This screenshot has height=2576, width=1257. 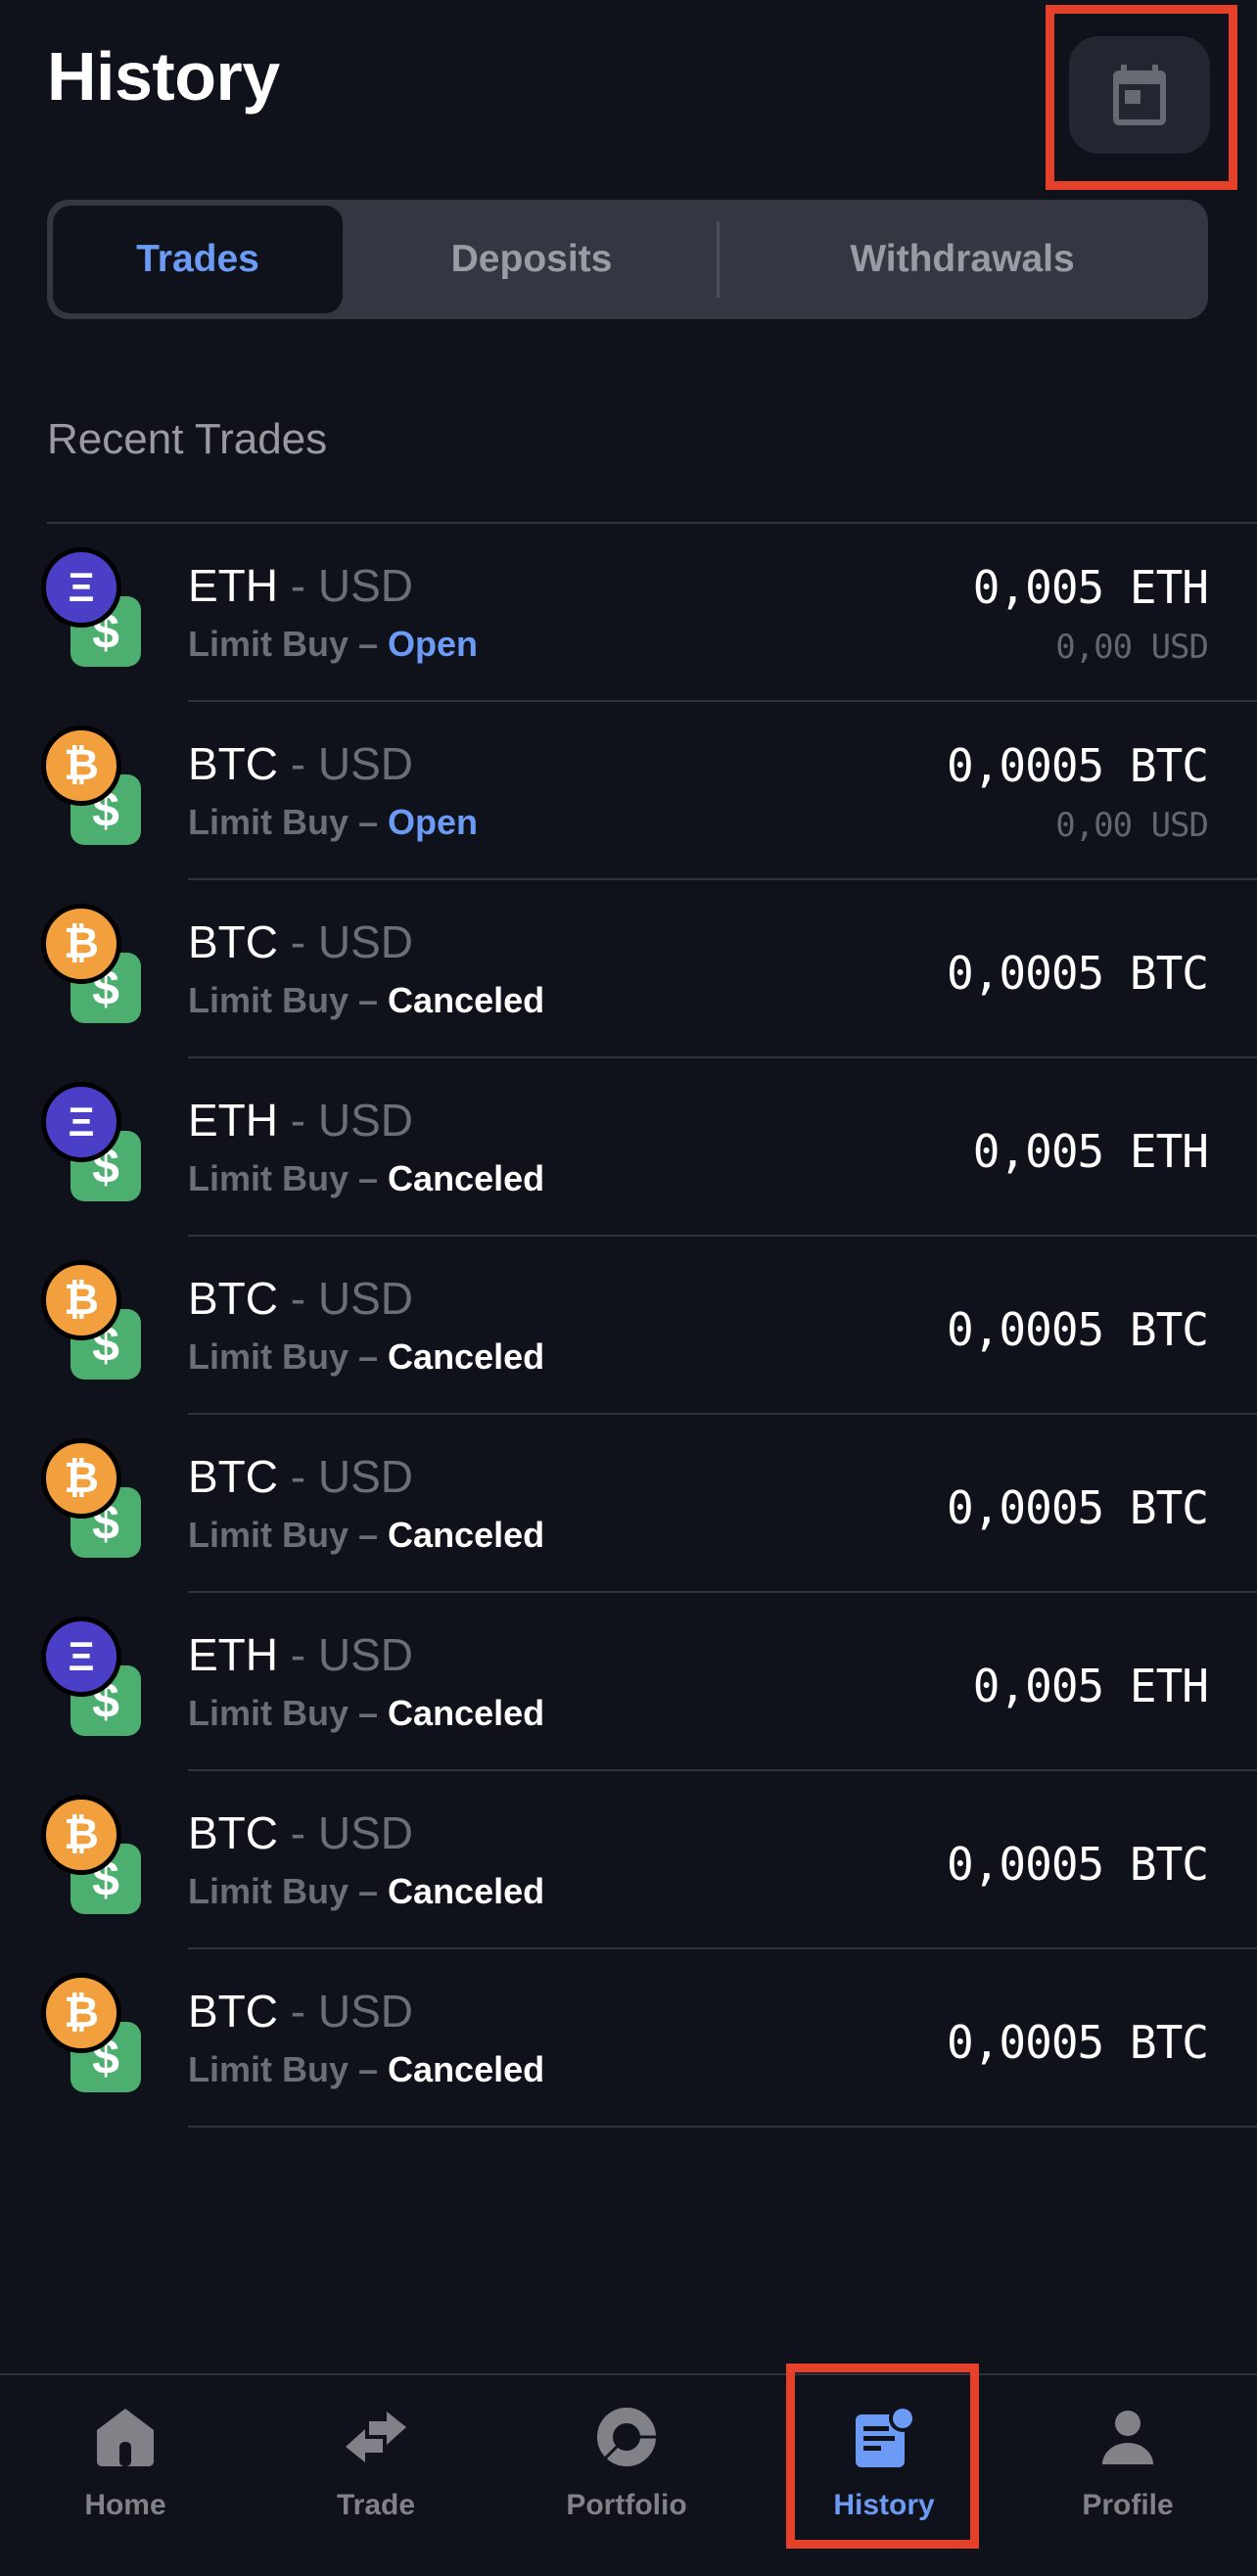 I want to click on nav-portfolio: Portfolio, so click(x=626, y=2453).